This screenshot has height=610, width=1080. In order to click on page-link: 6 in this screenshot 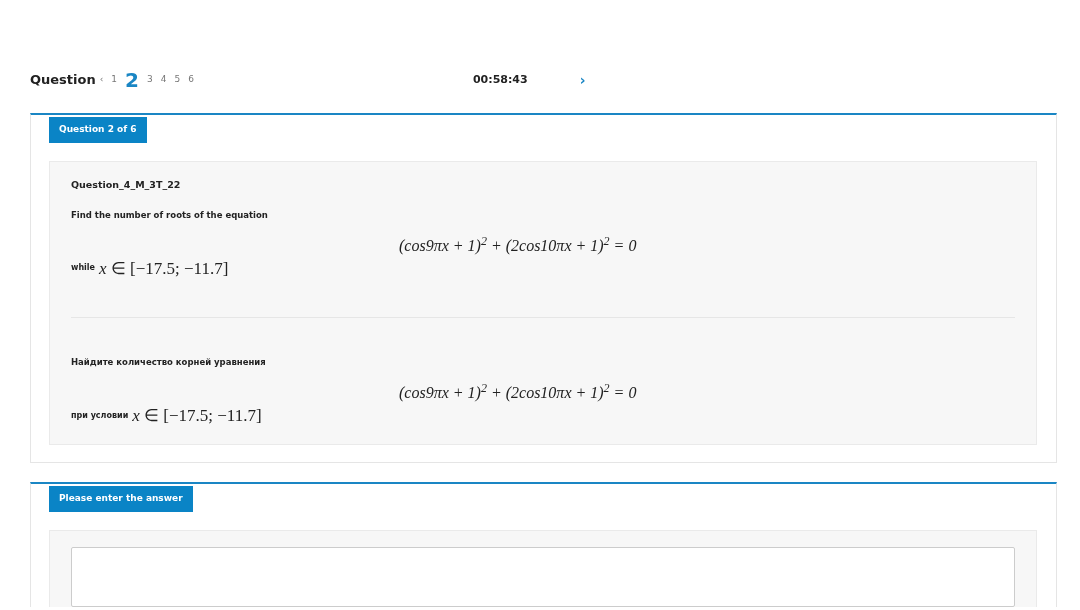, I will do `click(191, 80)`.